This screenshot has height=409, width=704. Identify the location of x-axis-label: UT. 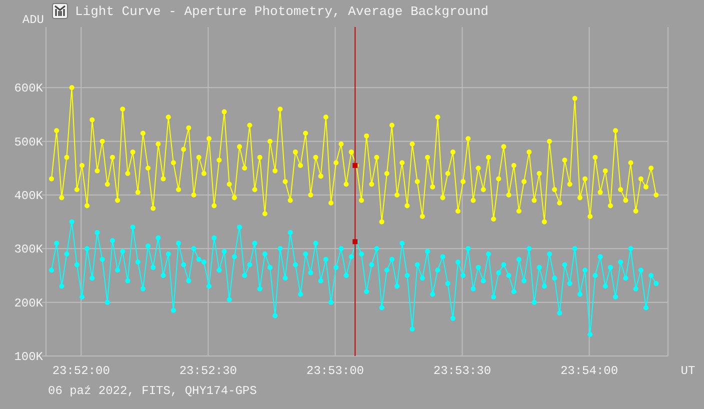
(688, 371).